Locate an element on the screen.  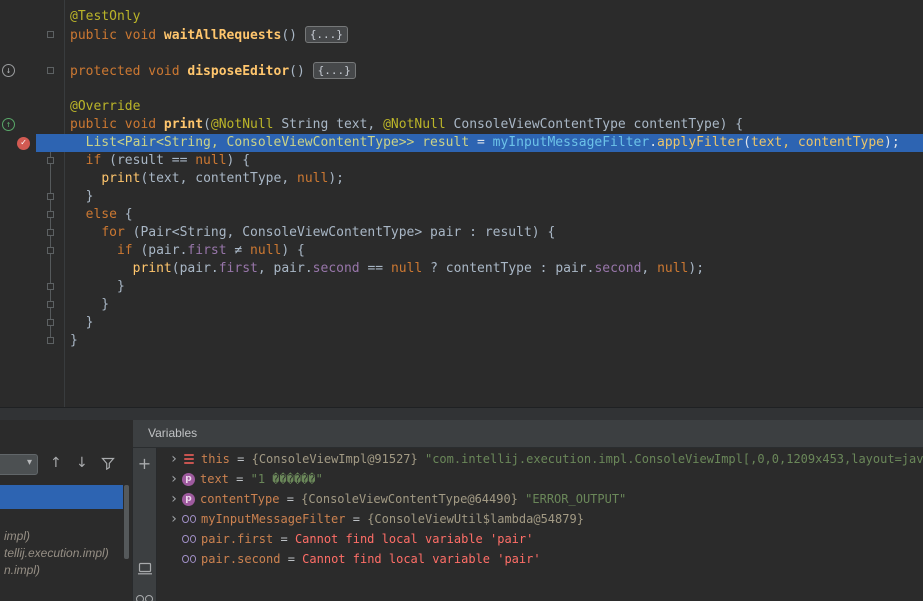
code-line: else { is located at coordinates (496, 215).